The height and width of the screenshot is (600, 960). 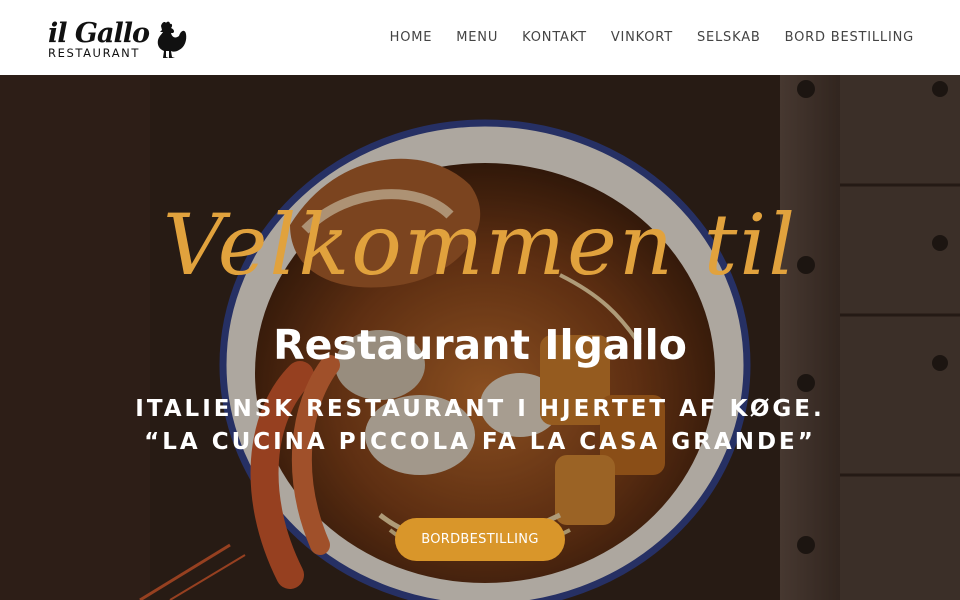 I want to click on nav-item-vinkort: VINKORT, so click(x=642, y=37).